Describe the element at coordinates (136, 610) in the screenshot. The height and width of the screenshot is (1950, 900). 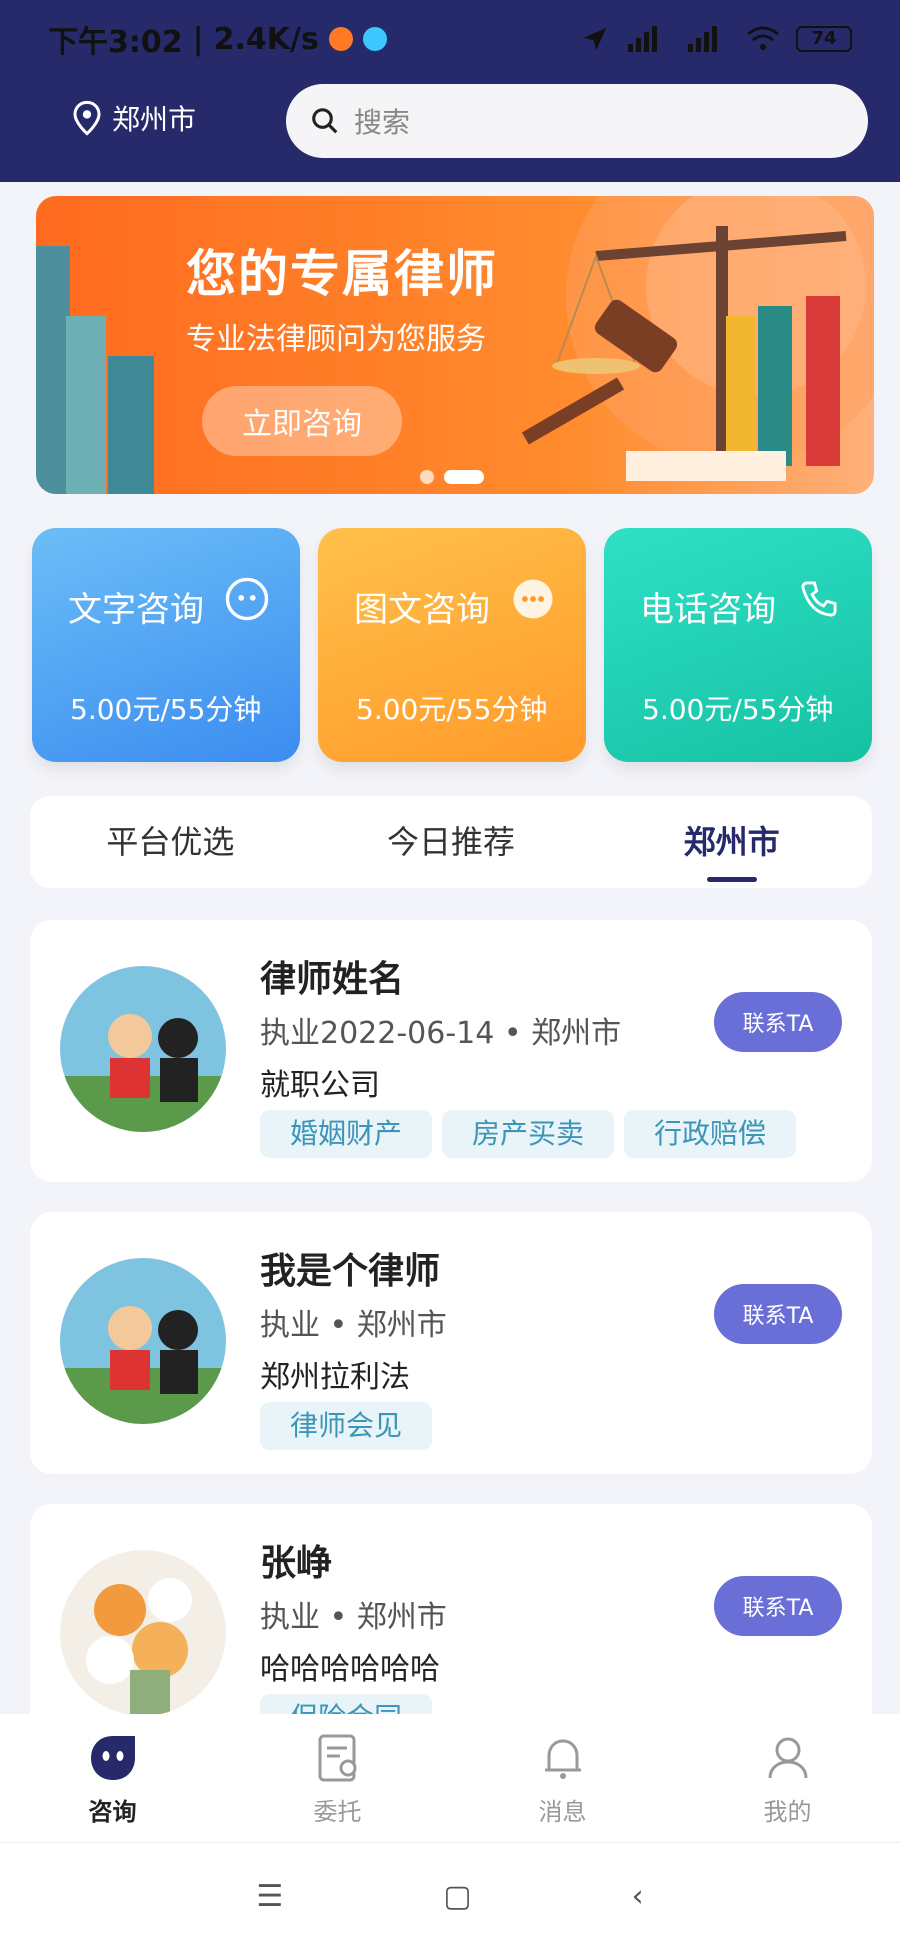
I see `card-title: 文字咨询` at that location.